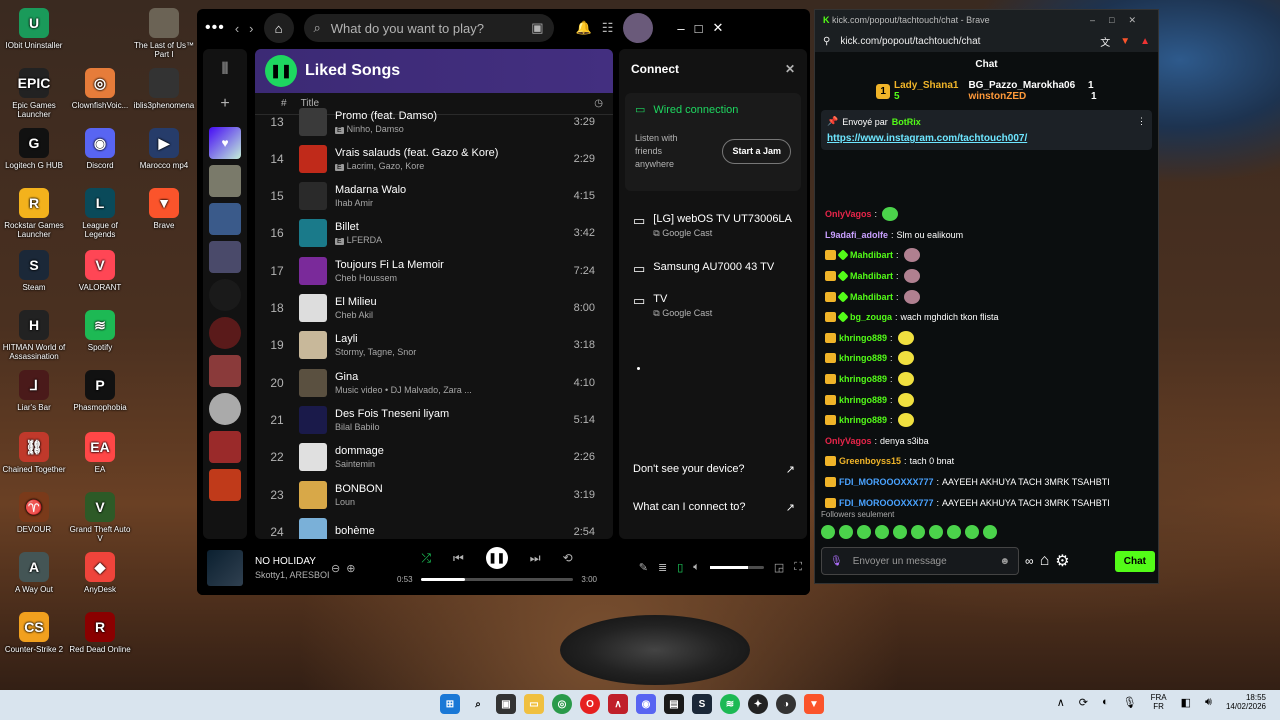 The height and width of the screenshot is (720, 1280). Describe the element at coordinates (886, 482) in the screenshot. I see `chat-username: FDI_MOROOOXXX777` at that location.